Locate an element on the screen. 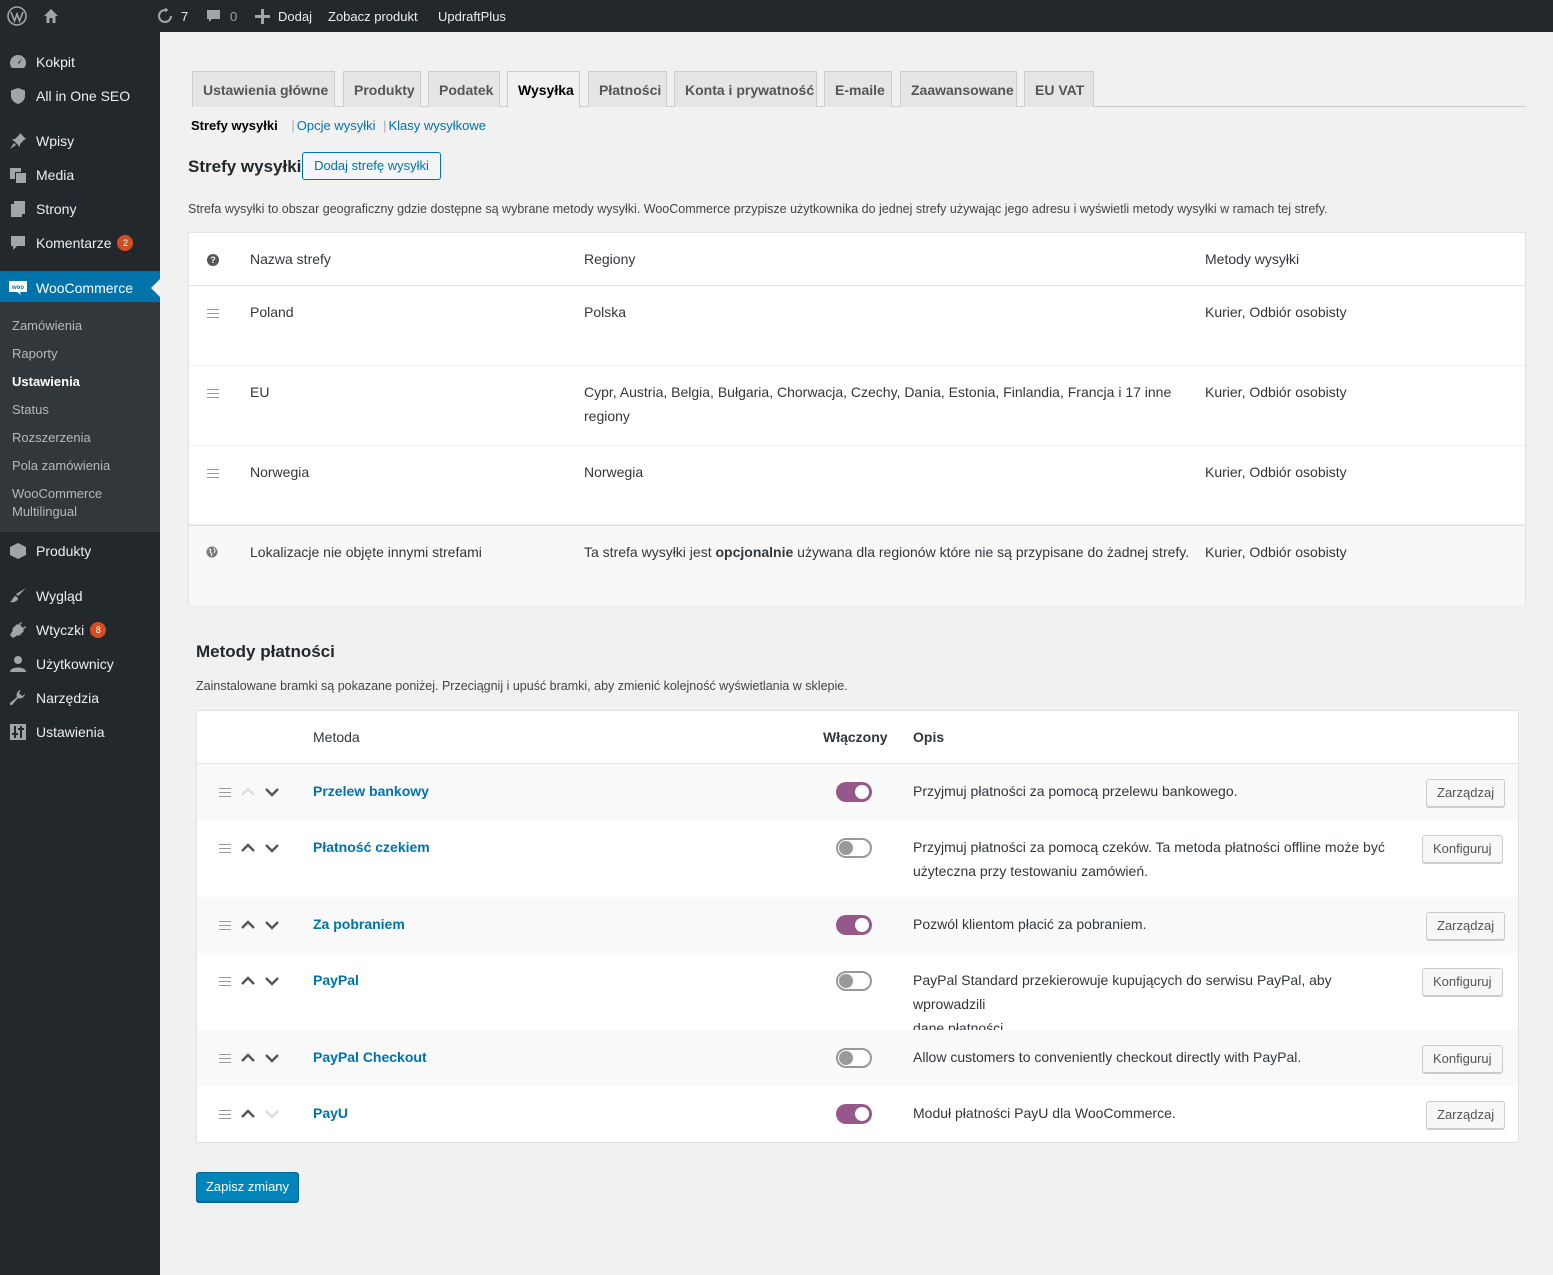 This screenshot has height=1275, width=1553. header-zone-name: Nazwa strefy is located at coordinates (290, 259).